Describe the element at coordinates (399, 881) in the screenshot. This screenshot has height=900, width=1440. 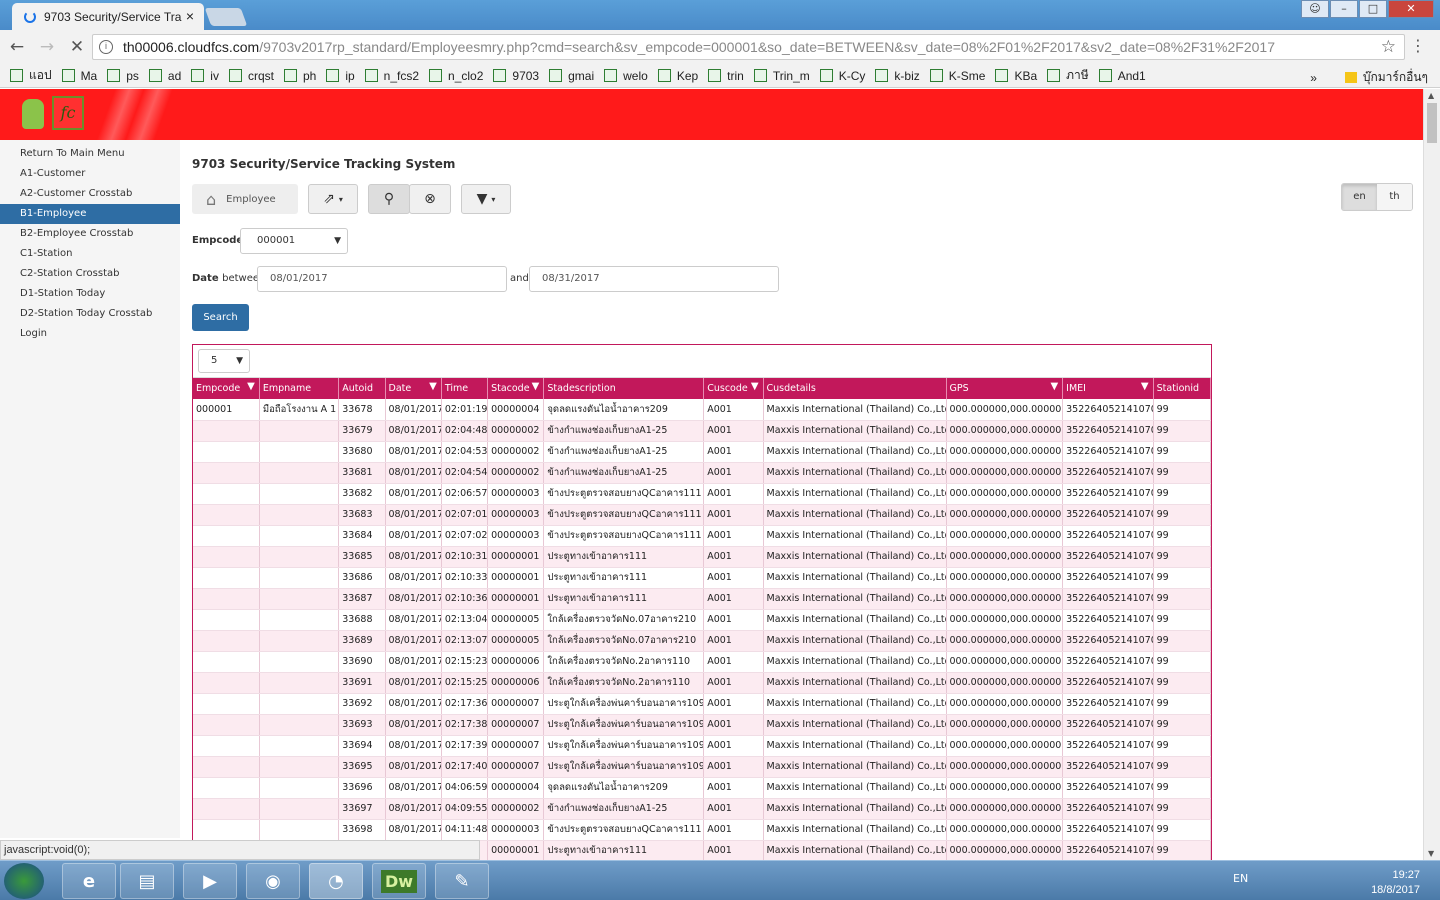
I see `dreamweaver-icon: Dw` at that location.